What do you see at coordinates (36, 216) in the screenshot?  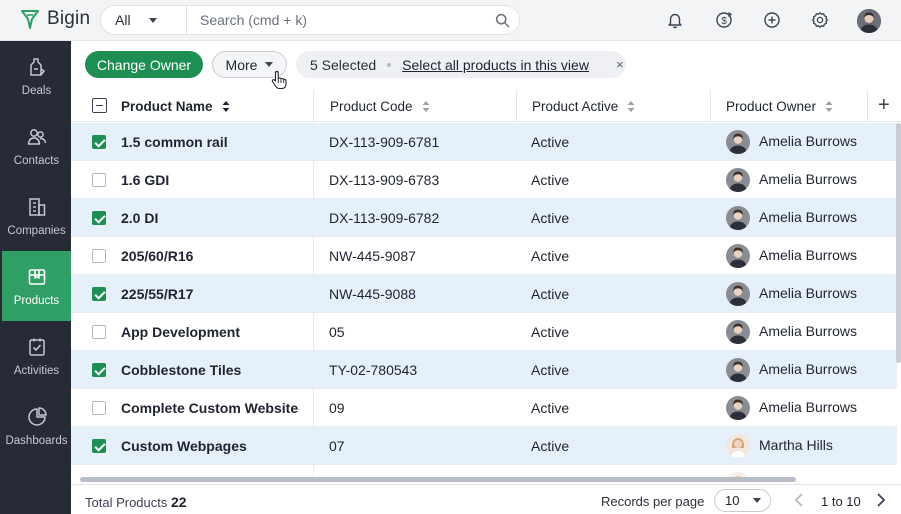 I see `sidebar-item-companies: Companies` at bounding box center [36, 216].